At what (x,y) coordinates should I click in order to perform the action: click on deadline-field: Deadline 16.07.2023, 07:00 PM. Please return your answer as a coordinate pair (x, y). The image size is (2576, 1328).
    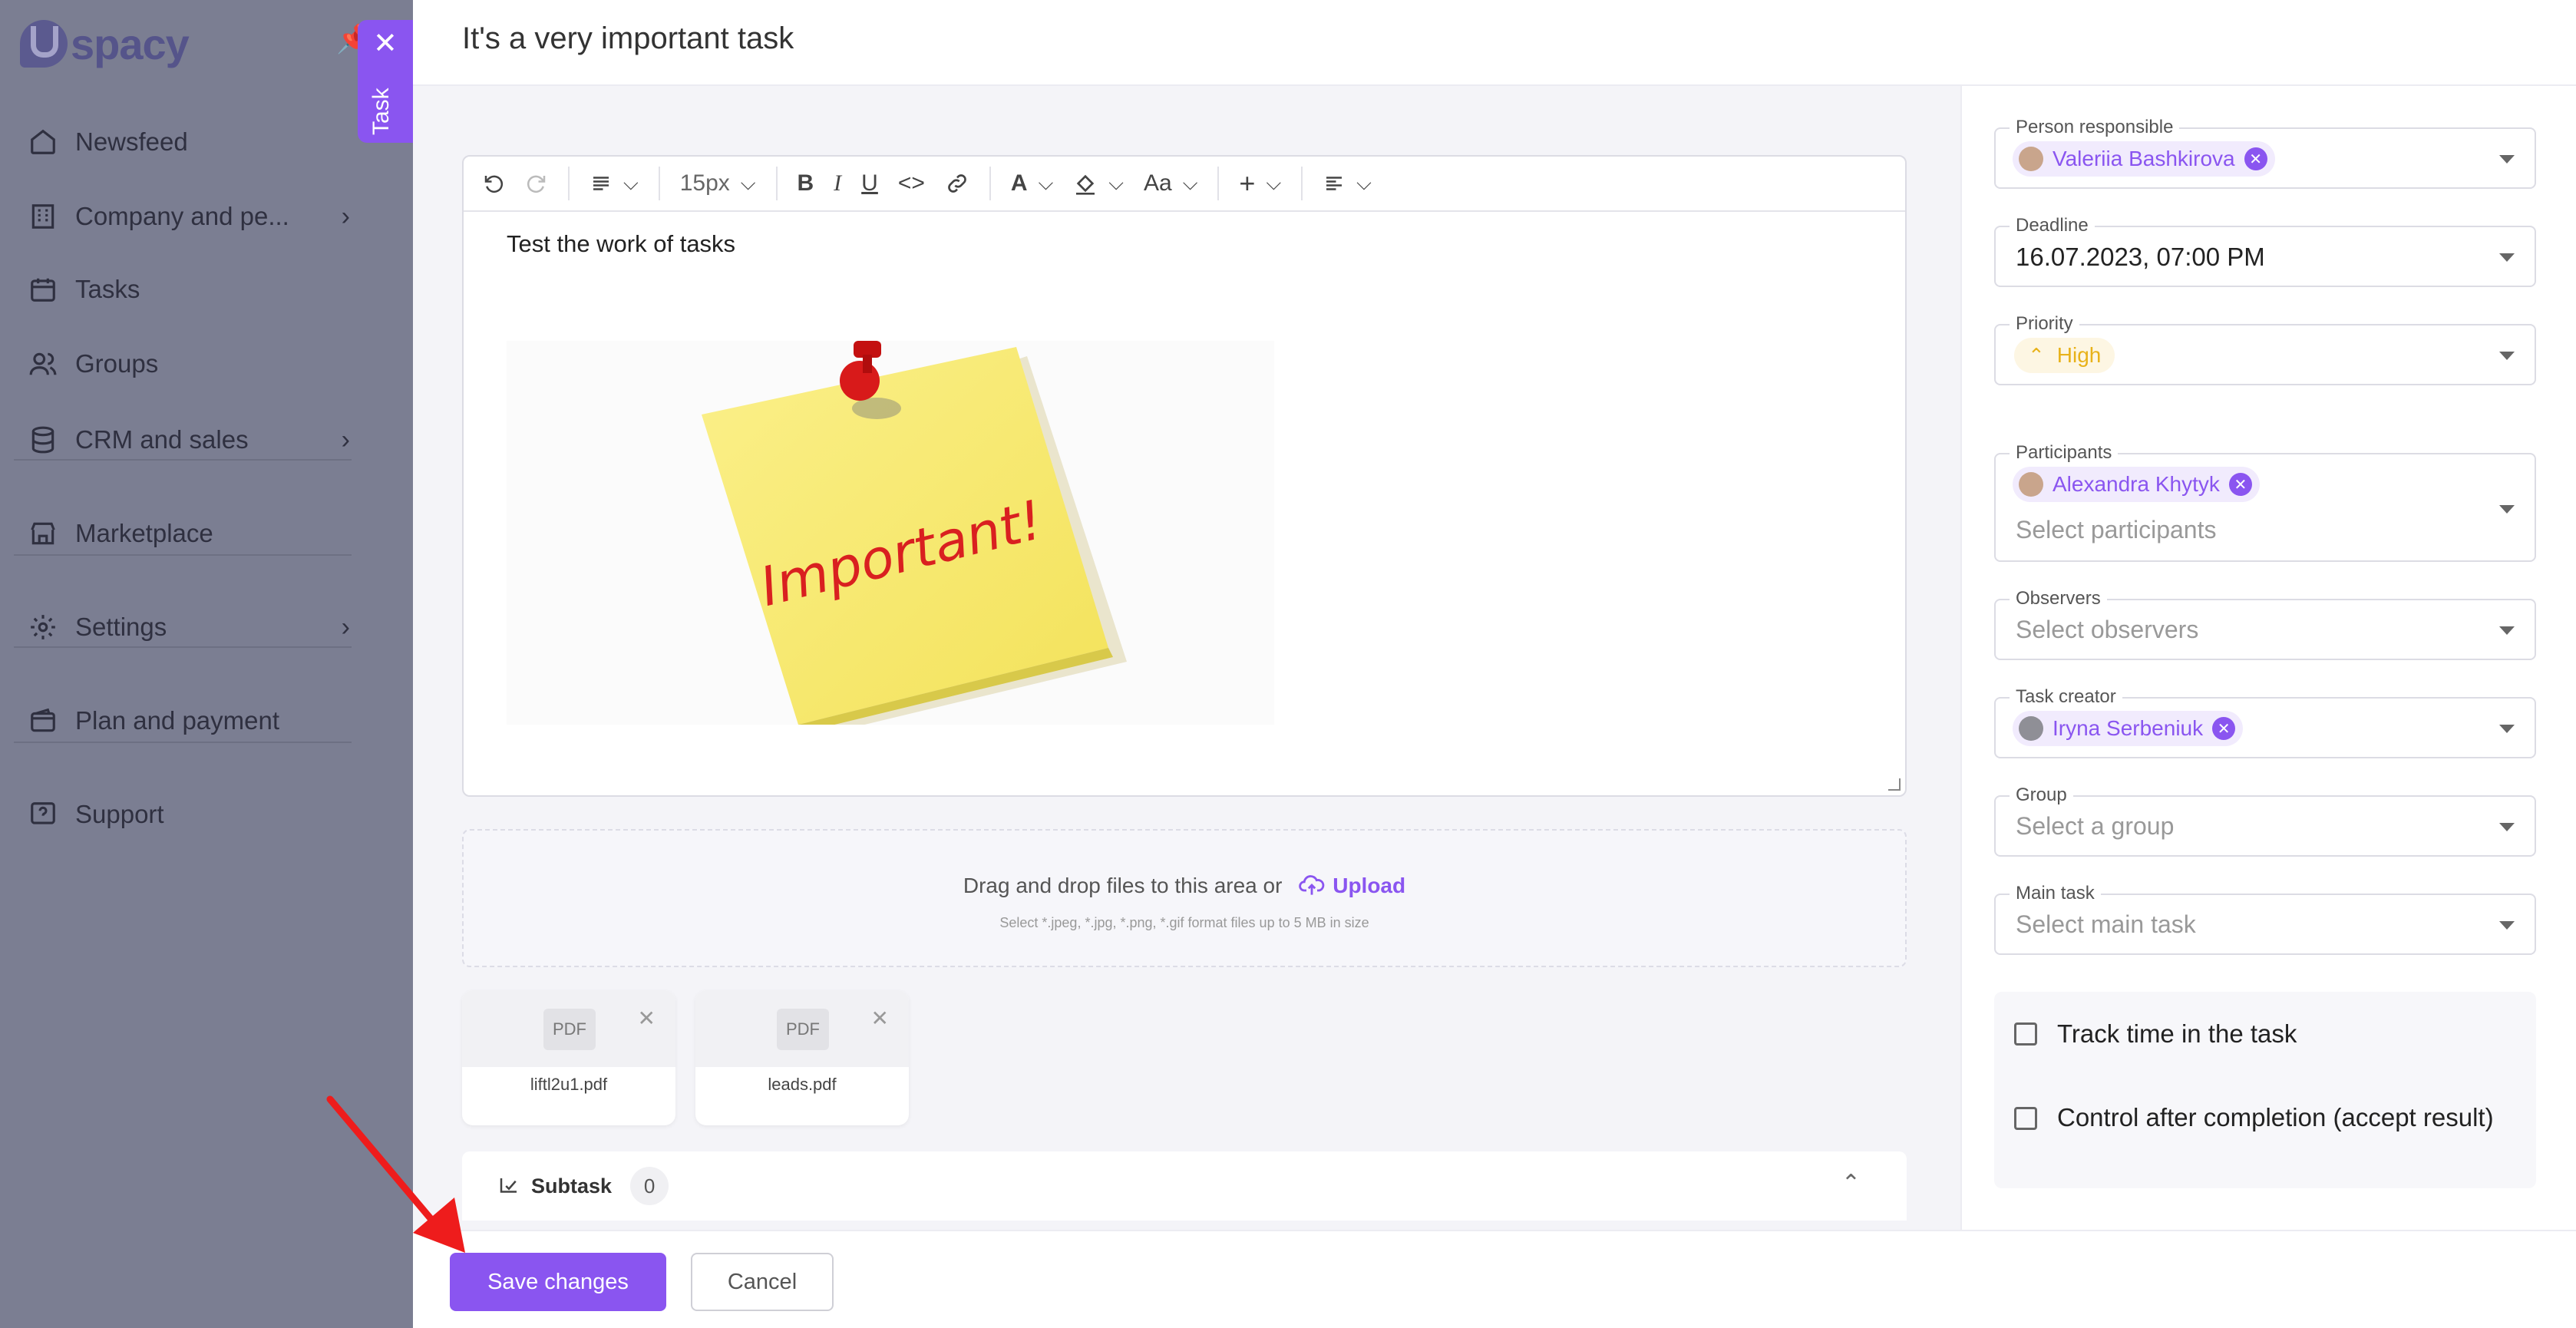
    Looking at the image, I should click on (2265, 251).